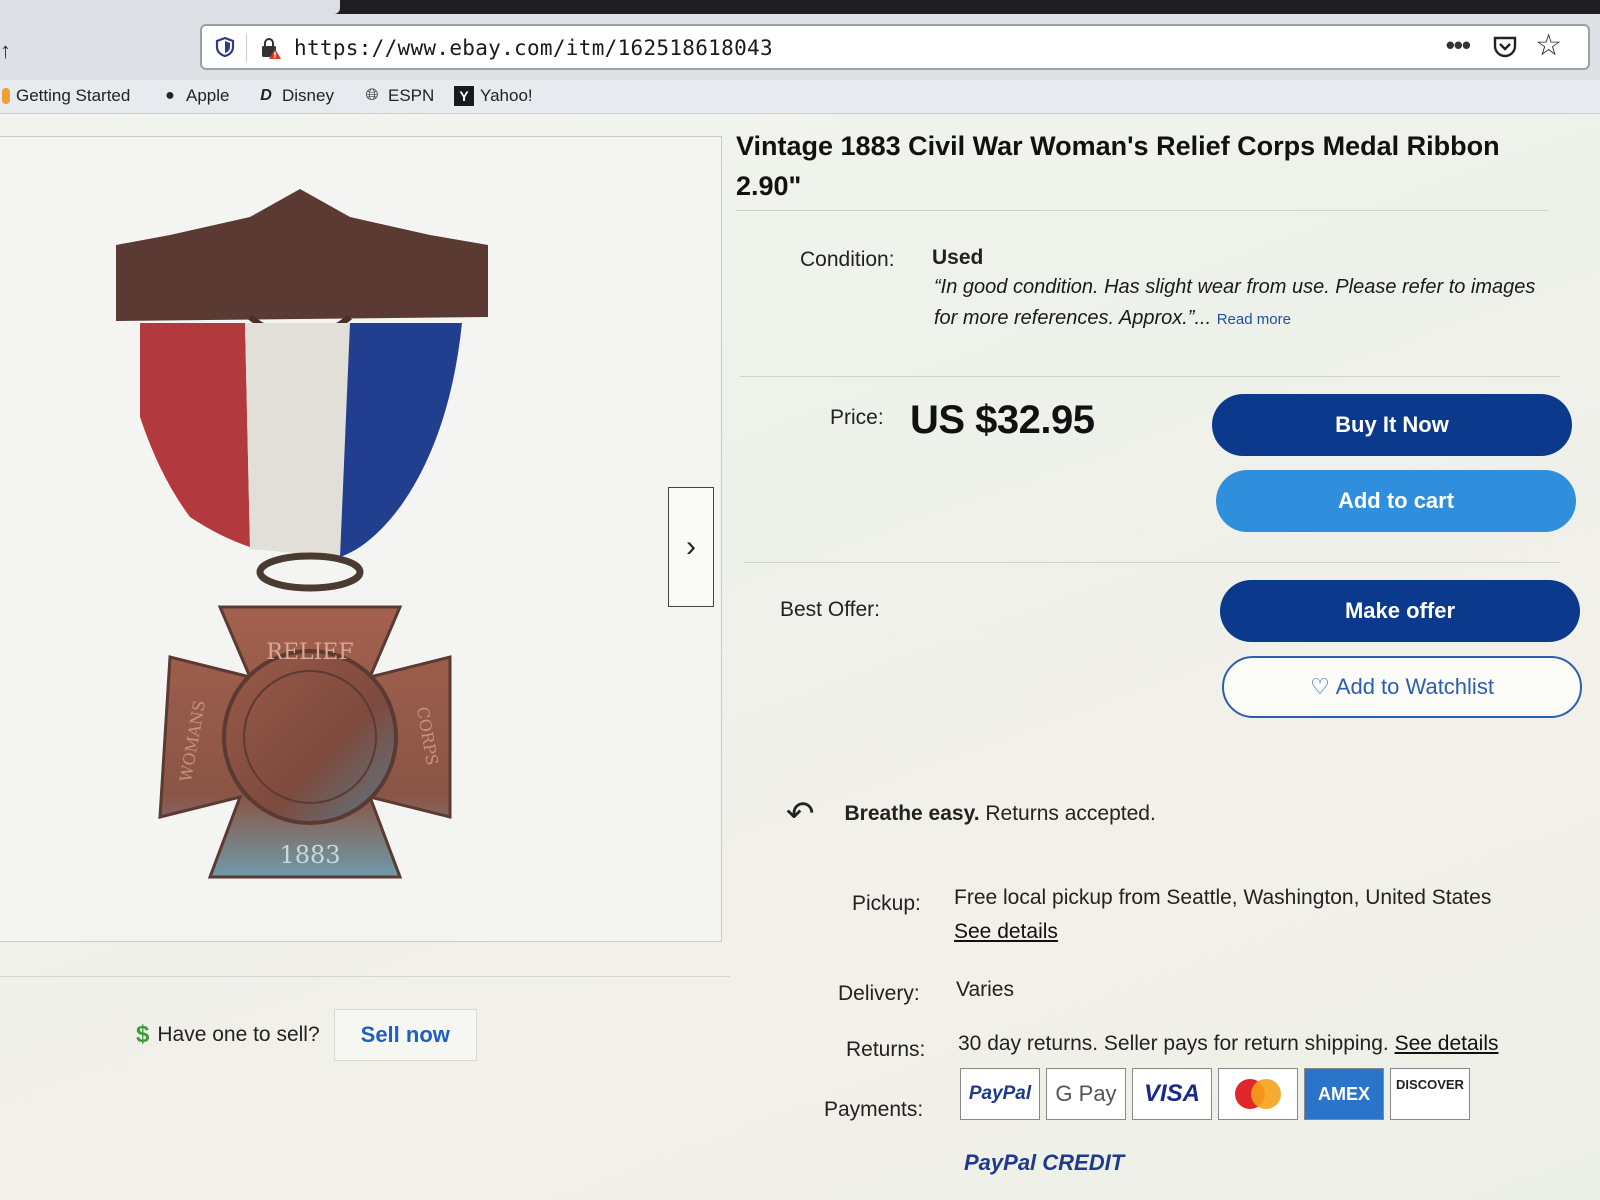 The image size is (1600, 1200). I want to click on insecure-lock-icon, so click(270, 48).